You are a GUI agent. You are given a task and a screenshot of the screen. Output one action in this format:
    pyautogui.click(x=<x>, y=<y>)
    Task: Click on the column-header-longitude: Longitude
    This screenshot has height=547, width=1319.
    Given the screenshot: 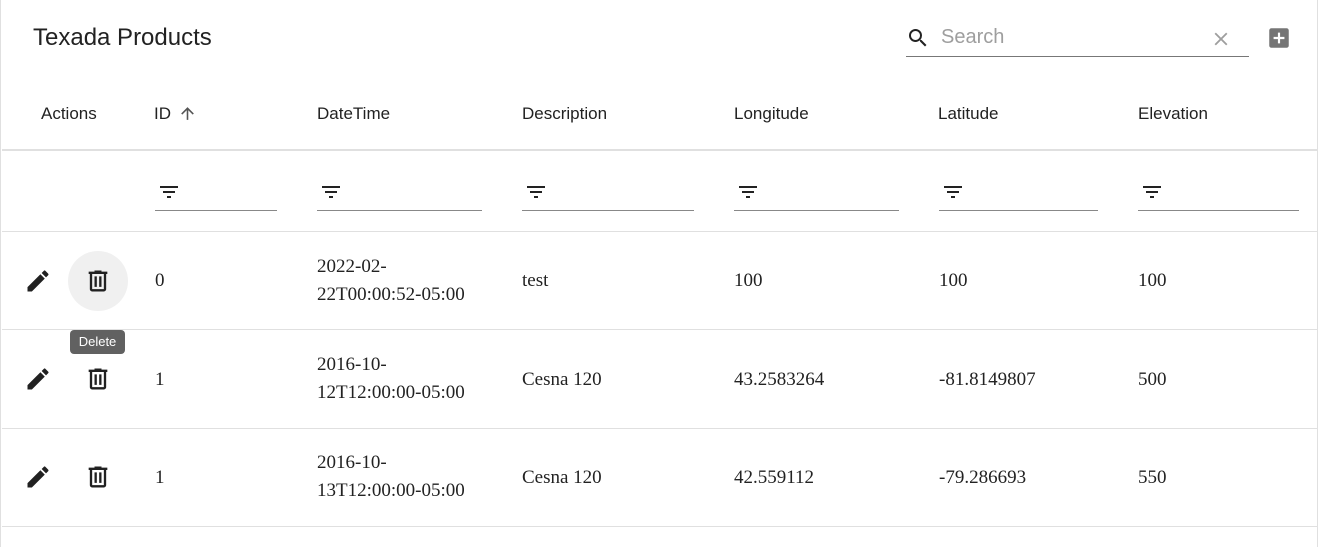 What is the action you would take?
    pyautogui.click(x=771, y=114)
    